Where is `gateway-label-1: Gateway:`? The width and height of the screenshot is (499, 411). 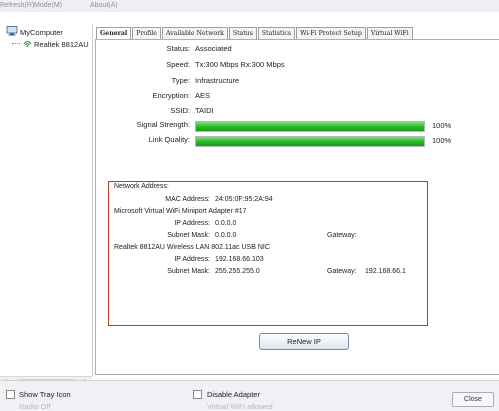
gateway-label-1: Gateway: is located at coordinates (342, 235).